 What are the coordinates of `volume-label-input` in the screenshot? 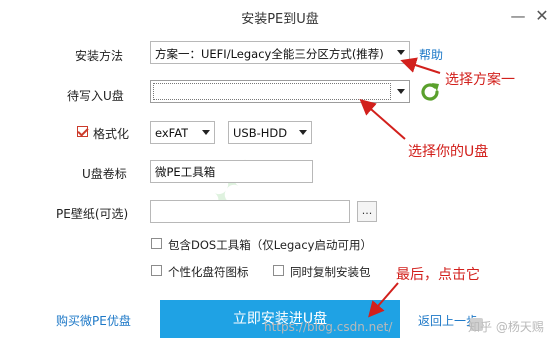 It's located at (231, 171).